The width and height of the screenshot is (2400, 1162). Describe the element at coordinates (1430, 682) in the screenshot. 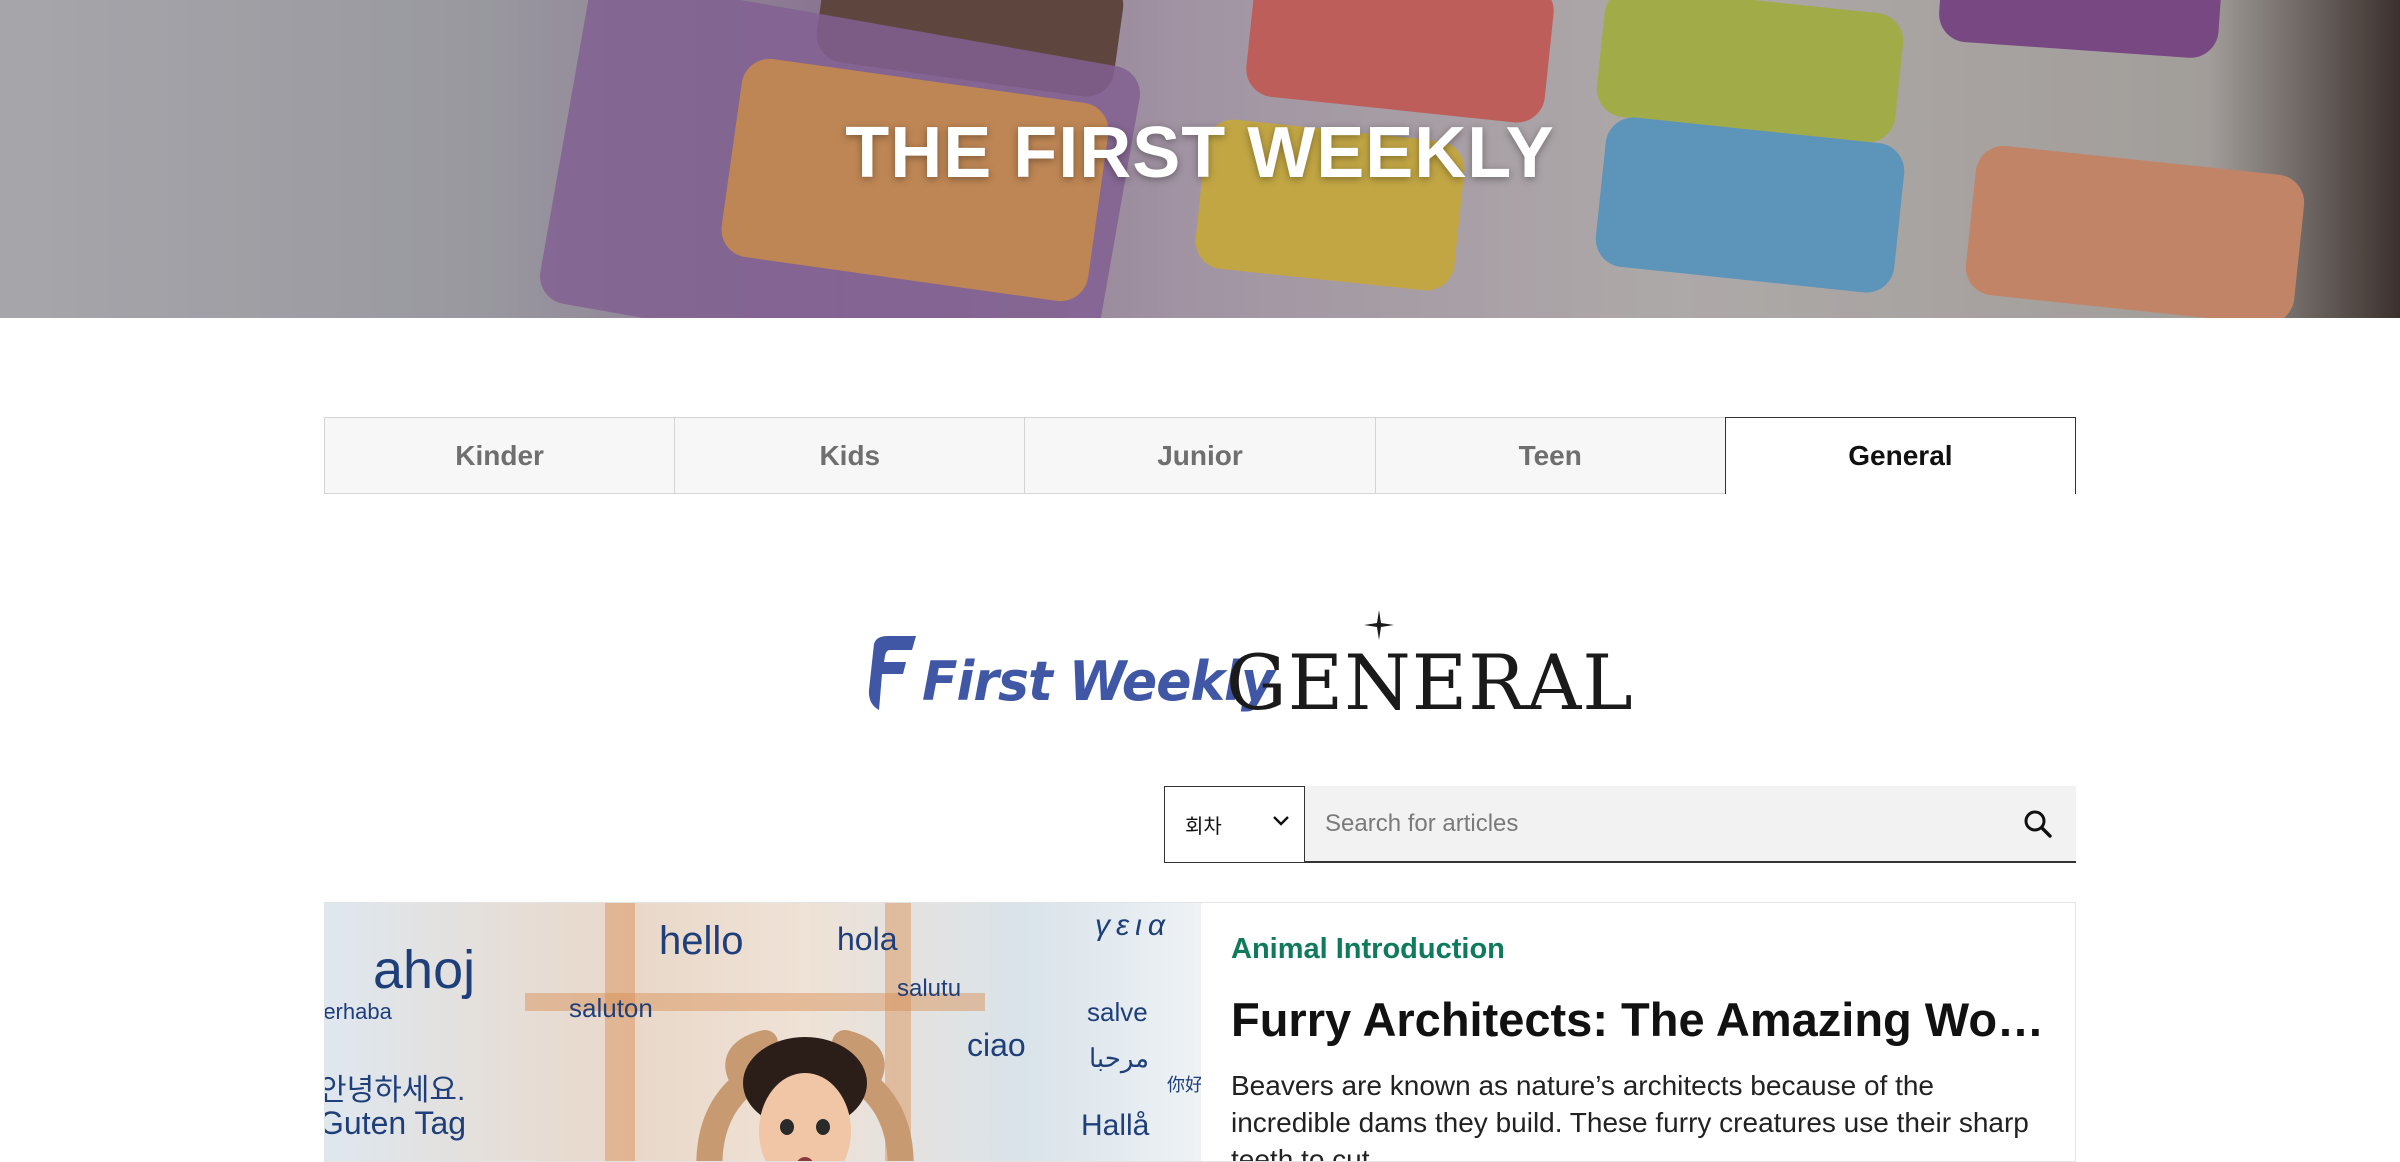

I see `brand-edition-name: GENERAL` at that location.